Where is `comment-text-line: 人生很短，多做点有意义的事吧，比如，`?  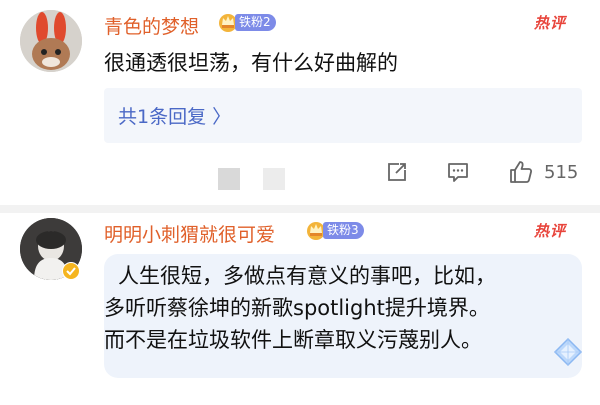 comment-text-line: 人生很短，多做点有意义的事吧，比如， is located at coordinates (307, 276).